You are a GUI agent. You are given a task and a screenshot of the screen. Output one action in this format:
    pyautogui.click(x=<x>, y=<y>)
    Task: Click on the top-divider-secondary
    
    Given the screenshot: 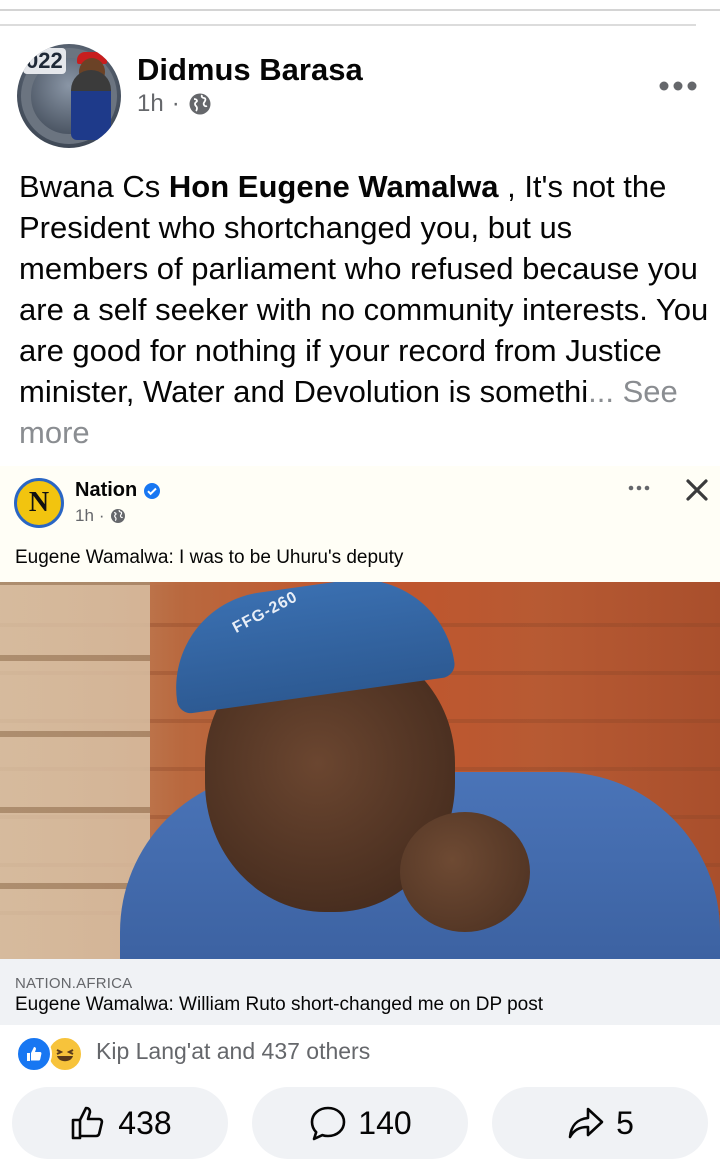 What is the action you would take?
    pyautogui.click(x=348, y=25)
    